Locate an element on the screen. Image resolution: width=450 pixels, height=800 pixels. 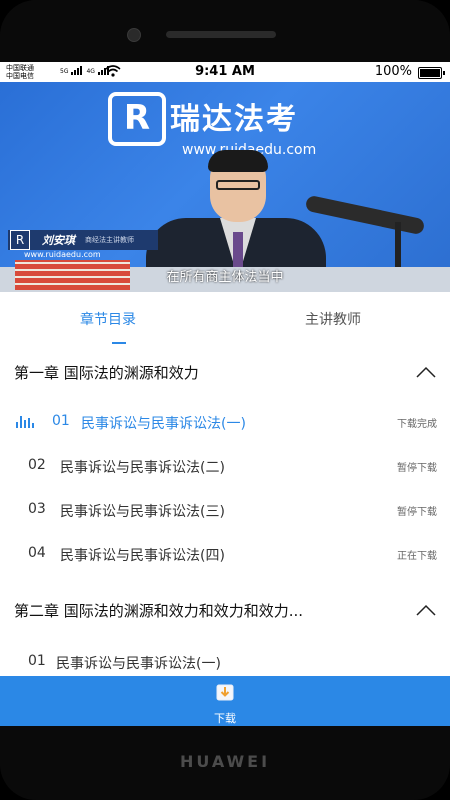
bottom-bar: 下载 is located at coordinates (225, 701).